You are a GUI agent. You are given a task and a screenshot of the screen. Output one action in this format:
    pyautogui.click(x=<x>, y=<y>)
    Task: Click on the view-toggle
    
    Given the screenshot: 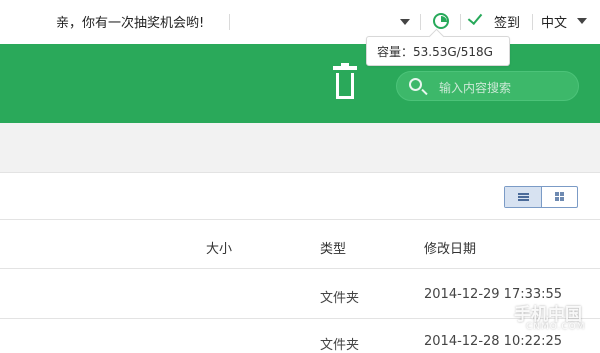 What is the action you would take?
    pyautogui.click(x=541, y=197)
    